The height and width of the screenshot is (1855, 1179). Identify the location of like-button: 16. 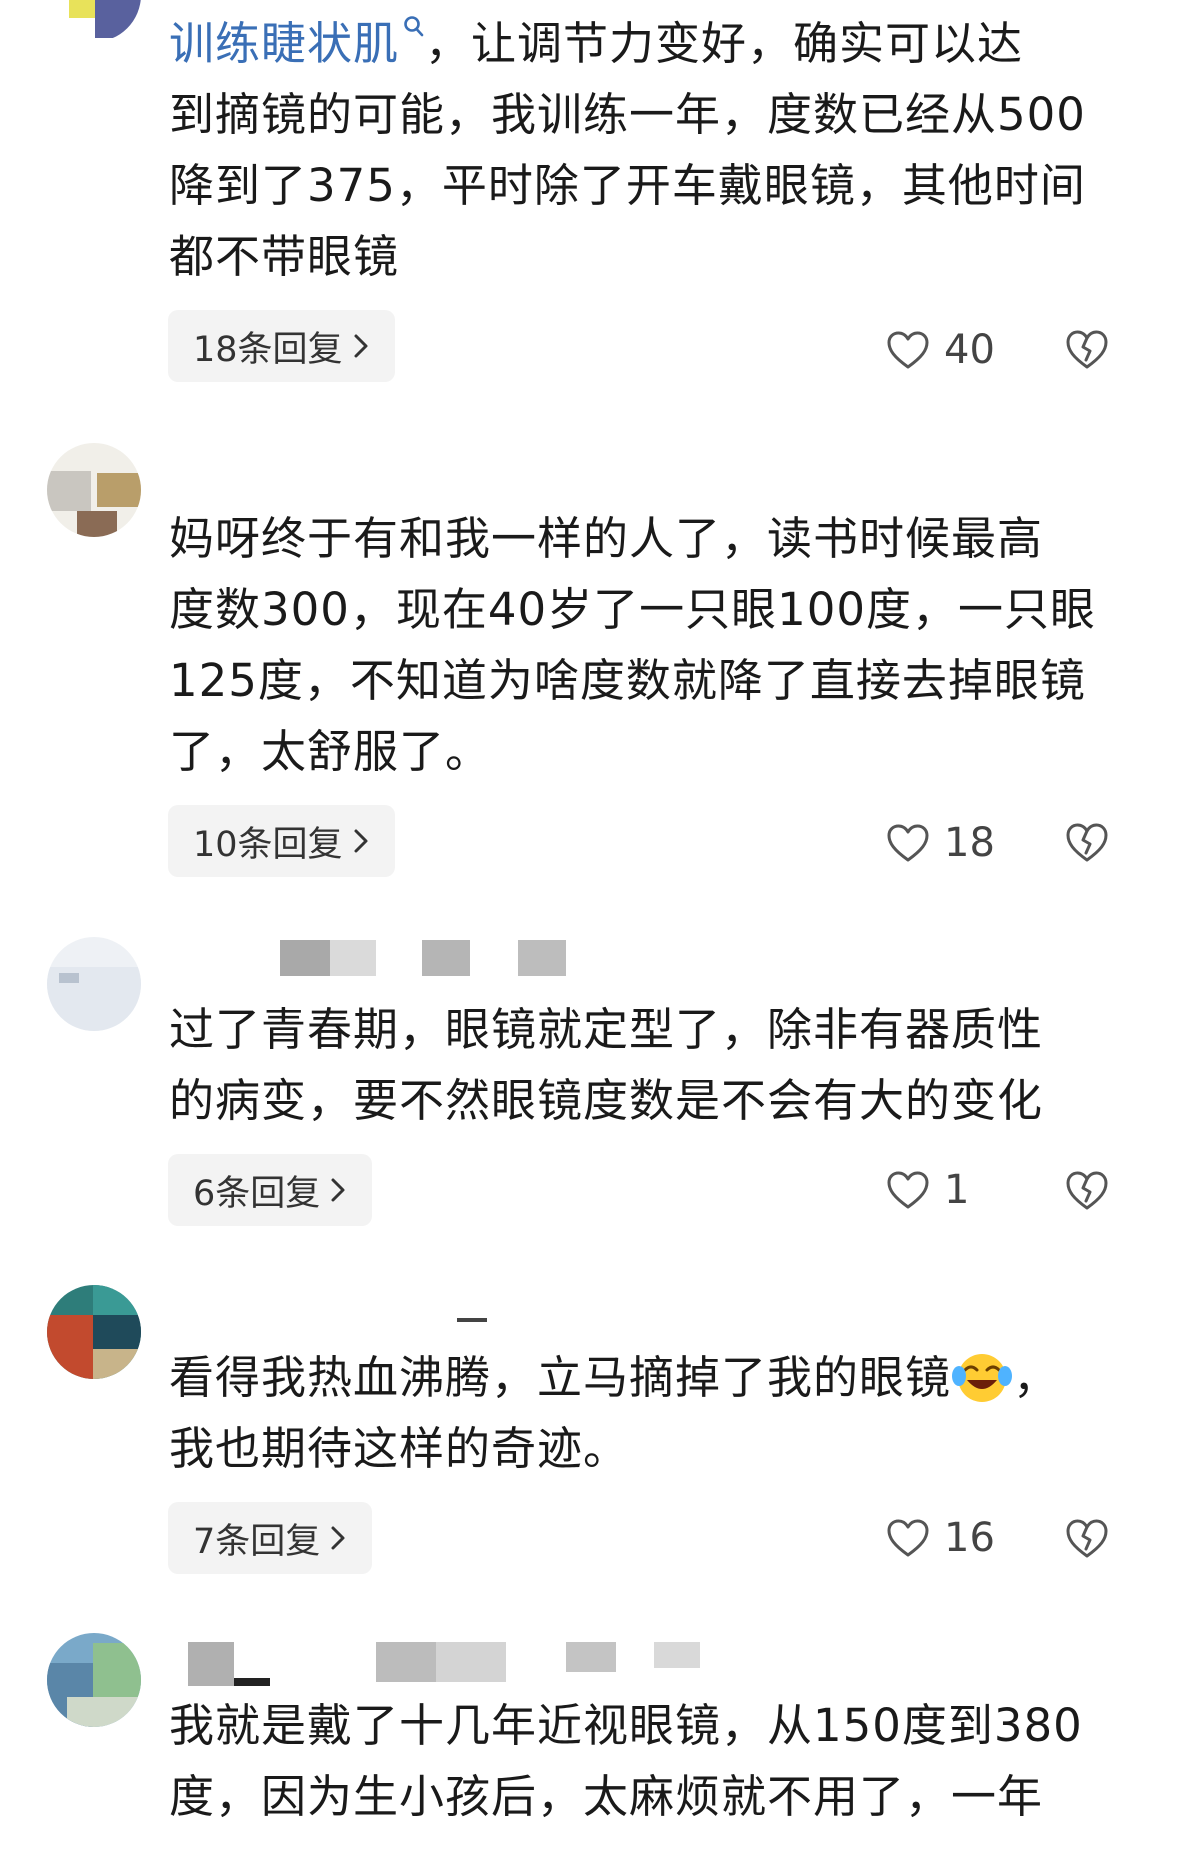
(940, 1538).